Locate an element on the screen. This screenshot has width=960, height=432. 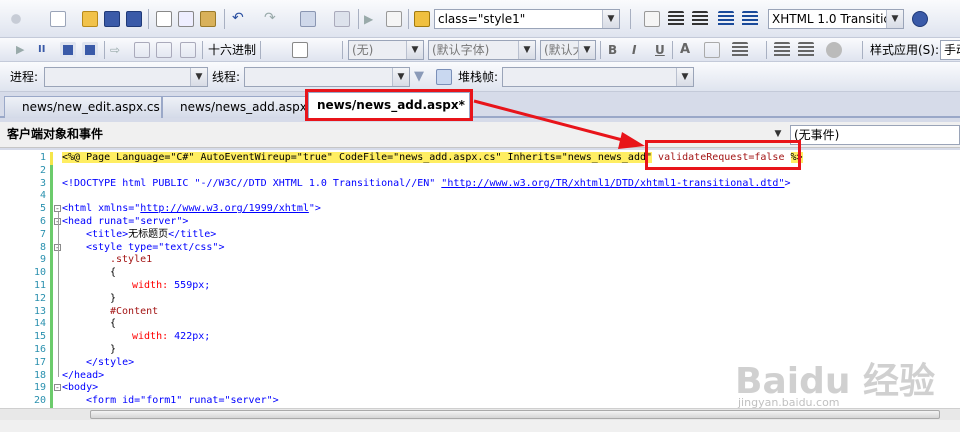
hyperlink-icon is located at coordinates (834, 50).